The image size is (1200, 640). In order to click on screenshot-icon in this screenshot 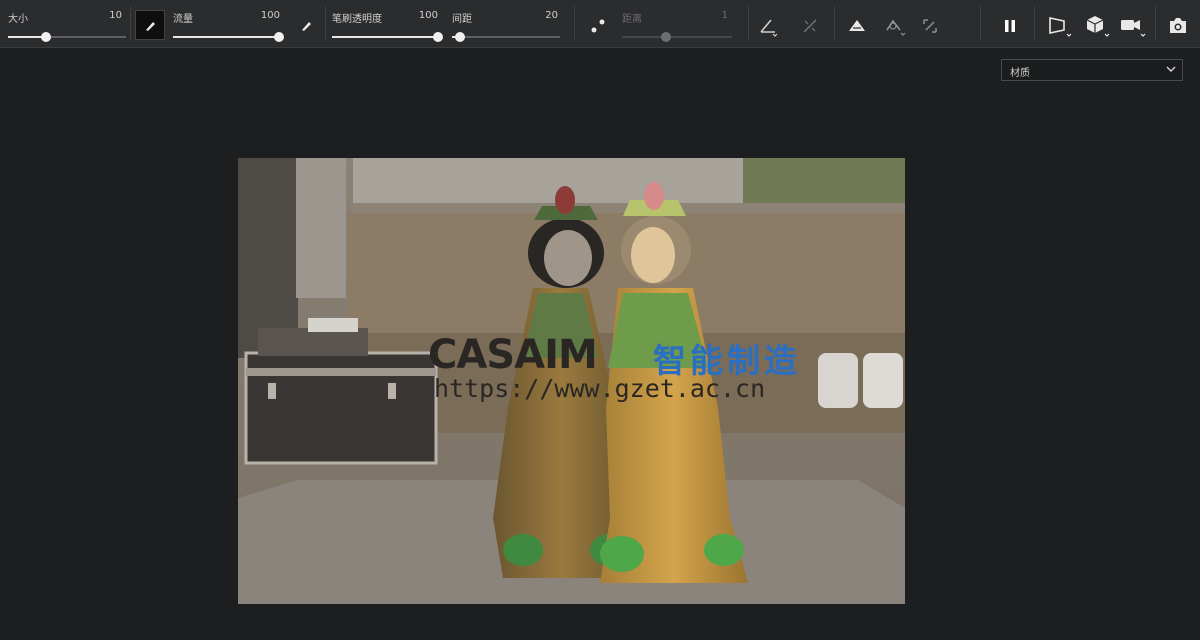, I will do `click(1178, 26)`.